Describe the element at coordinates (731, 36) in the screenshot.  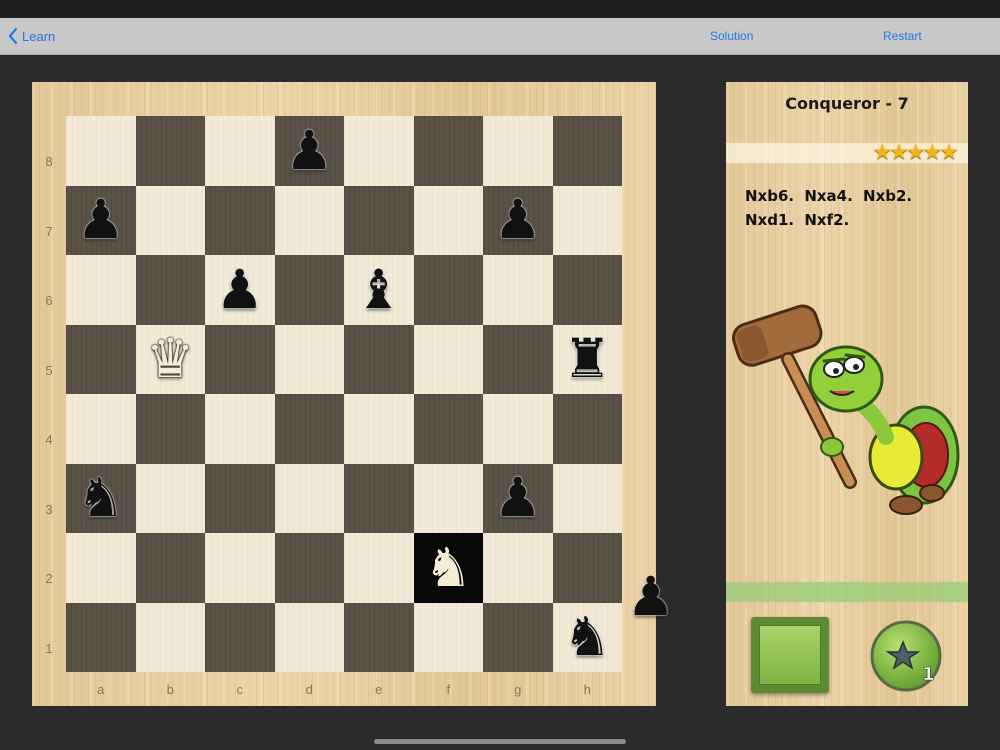
I see `solution-button: Solution` at that location.